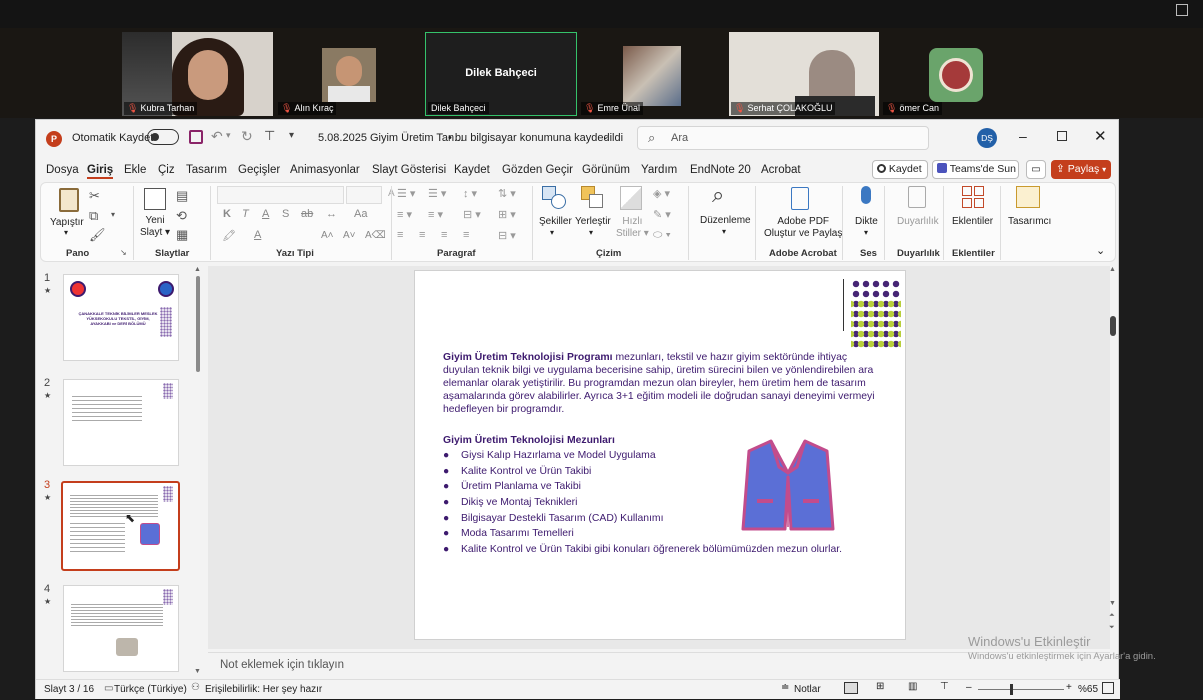 The width and height of the screenshot is (1203, 700). What do you see at coordinates (679, 138) in the screenshot?
I see `search-input: Ara` at bounding box center [679, 138].